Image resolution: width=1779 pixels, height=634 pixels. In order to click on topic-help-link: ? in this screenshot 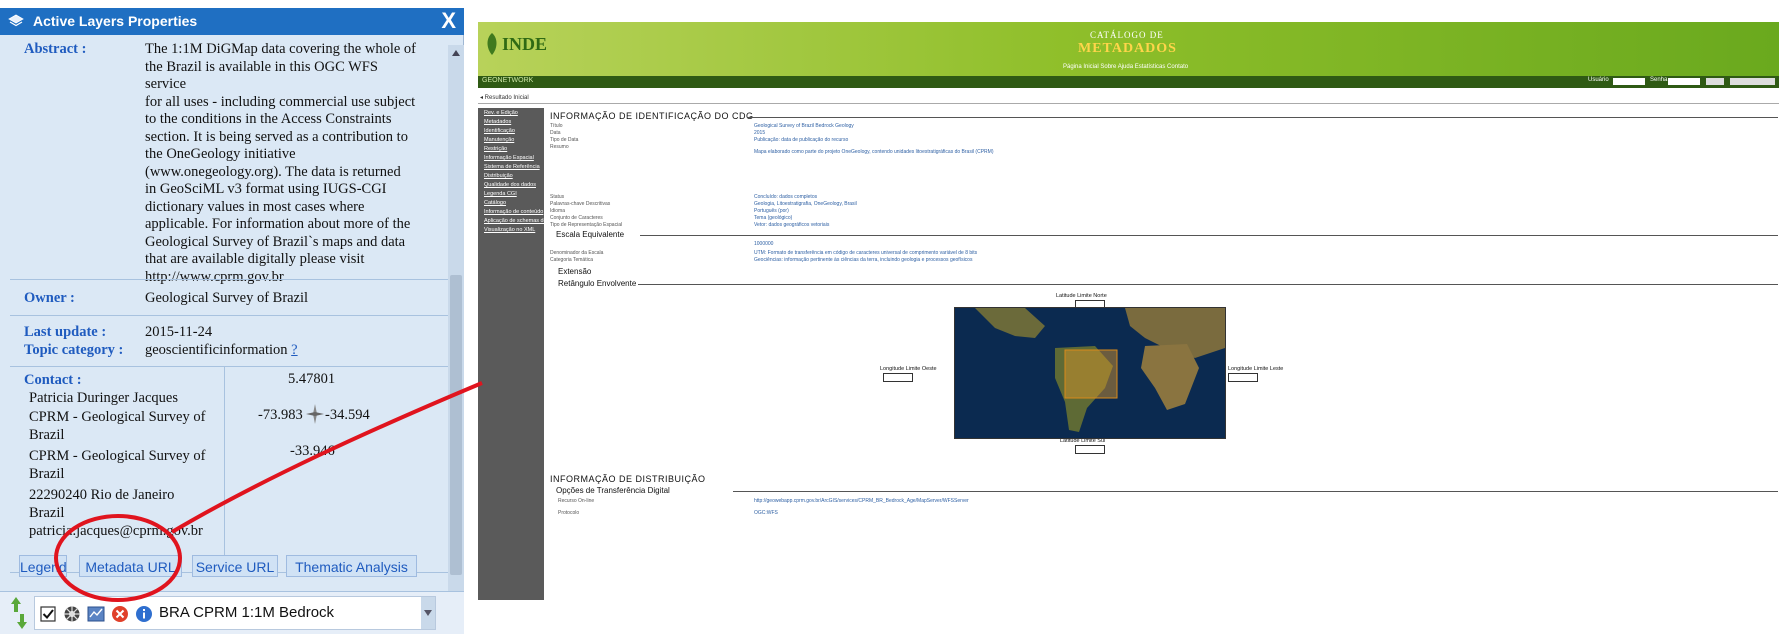, I will do `click(294, 350)`.